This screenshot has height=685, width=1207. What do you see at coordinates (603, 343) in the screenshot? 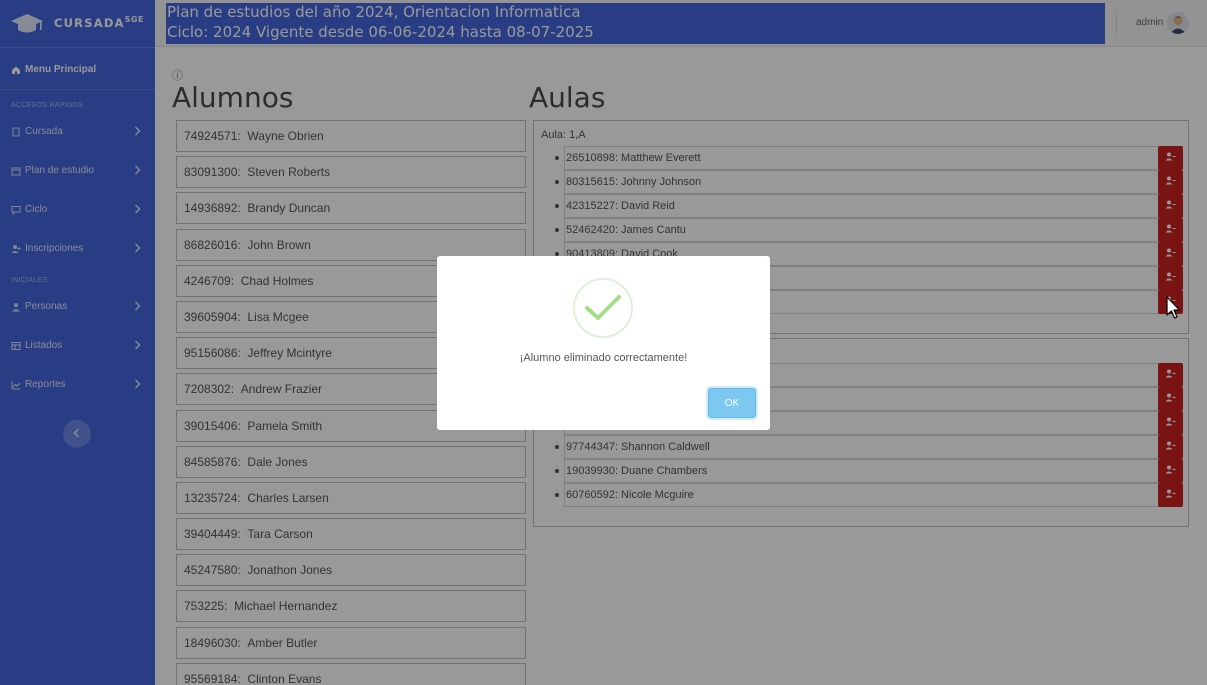
I see `success-dialog: ¡Alumno eliminado correctamente! OK` at bounding box center [603, 343].